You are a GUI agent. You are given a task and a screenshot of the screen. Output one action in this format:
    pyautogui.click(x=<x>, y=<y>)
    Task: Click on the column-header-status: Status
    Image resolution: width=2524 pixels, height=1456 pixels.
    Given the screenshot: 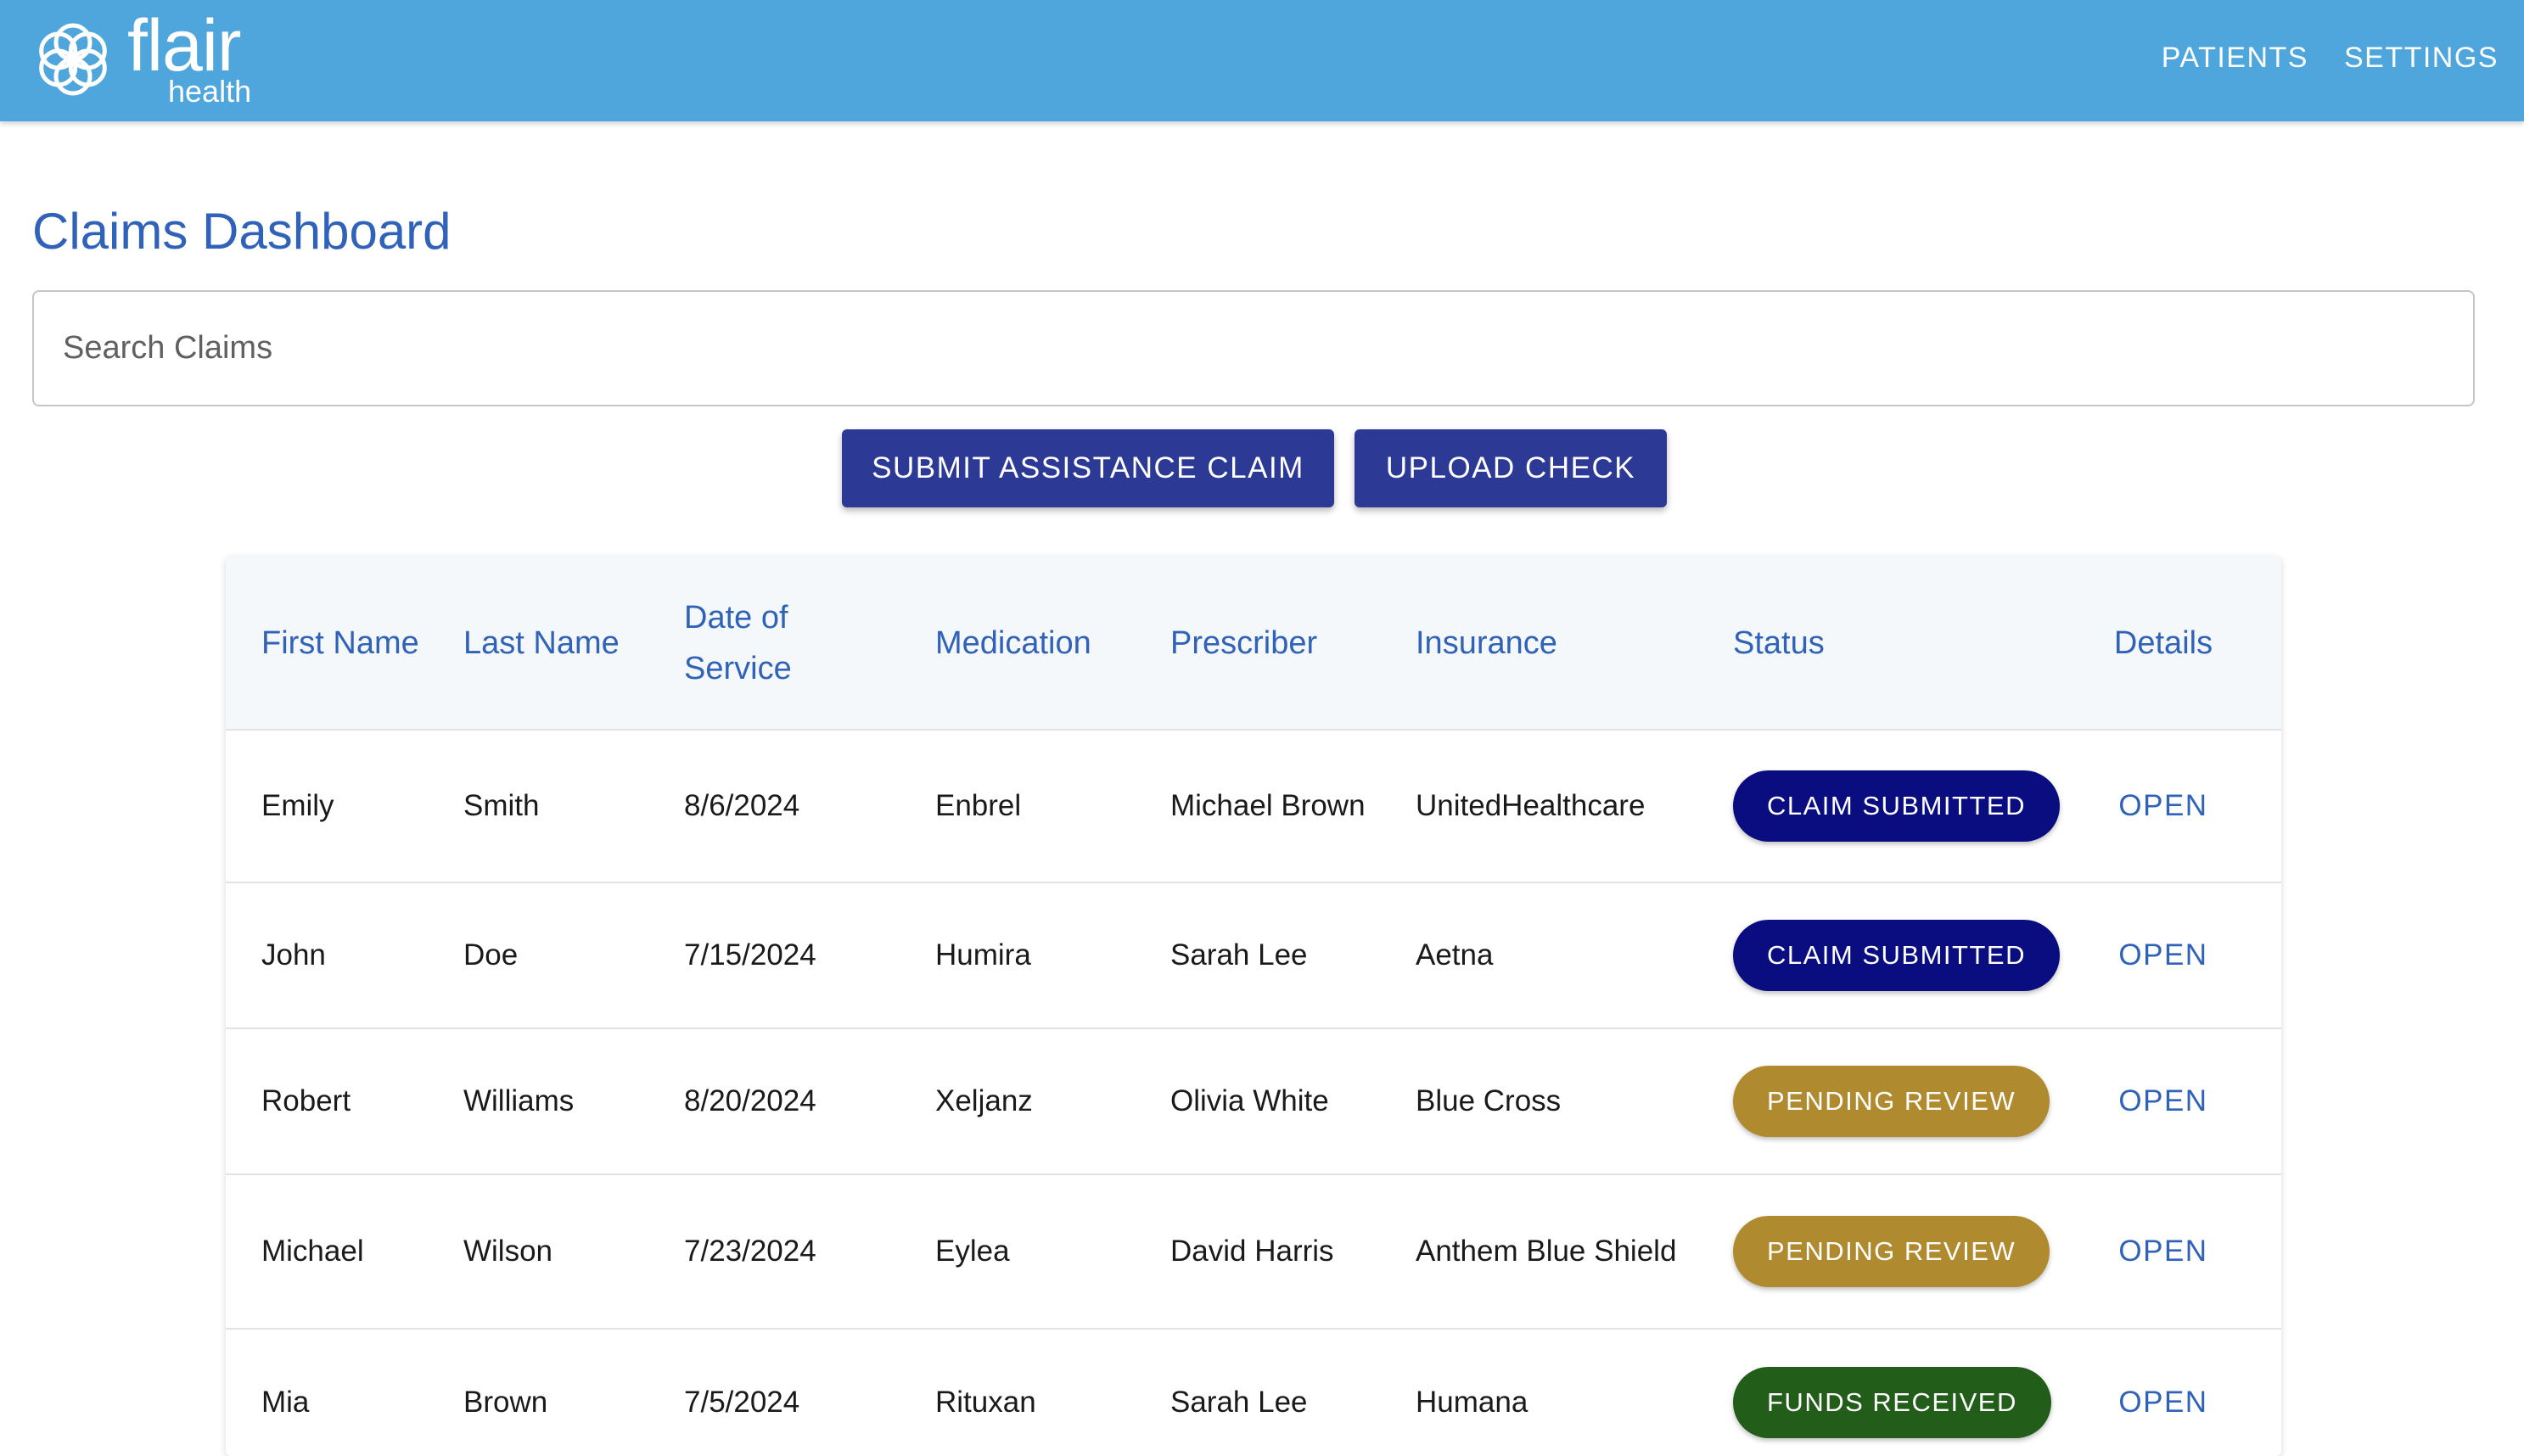 What is the action you would take?
    pyautogui.click(x=1875, y=644)
    